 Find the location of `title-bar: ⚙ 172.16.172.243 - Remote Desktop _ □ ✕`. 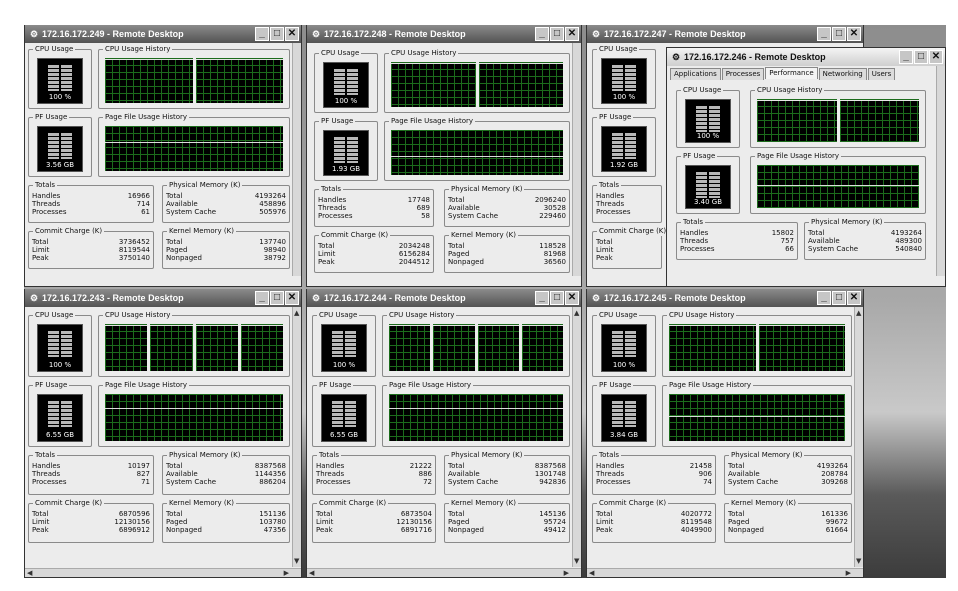

title-bar: ⚙ 172.16.172.243 - Remote Desktop _ □ ✕ is located at coordinates (163, 298).